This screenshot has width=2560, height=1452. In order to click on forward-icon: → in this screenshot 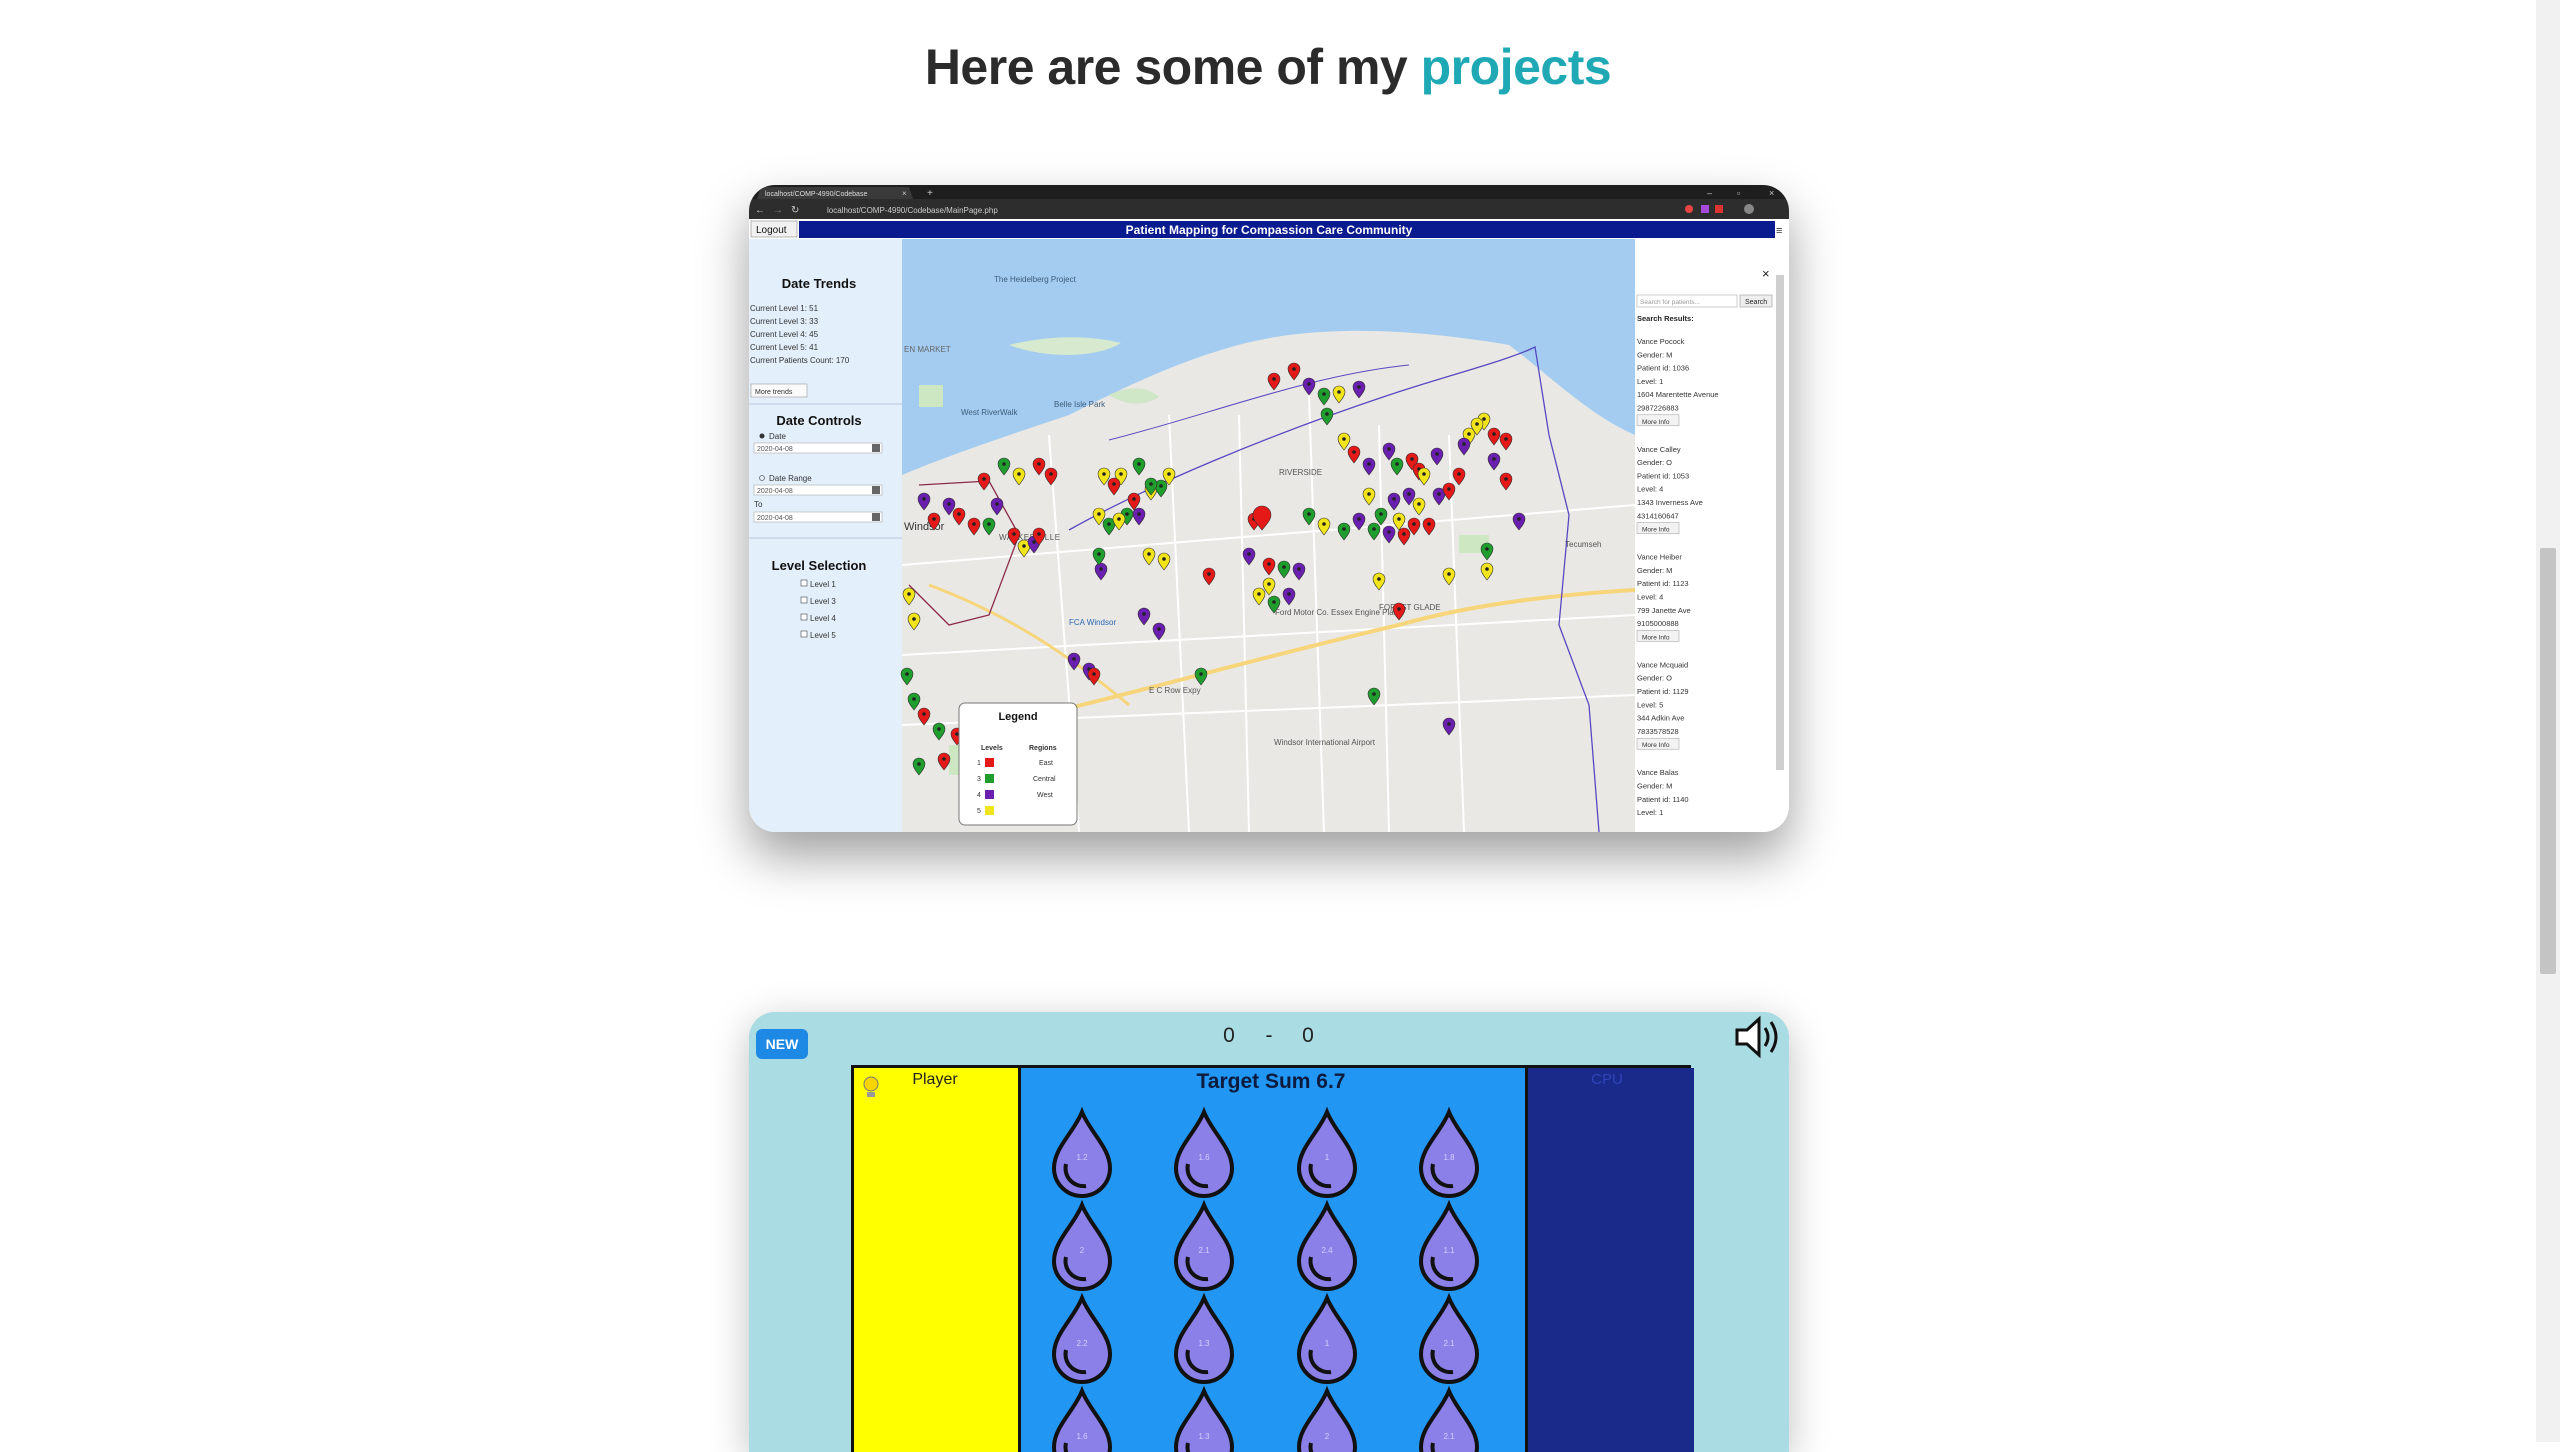, I will do `click(778, 210)`.